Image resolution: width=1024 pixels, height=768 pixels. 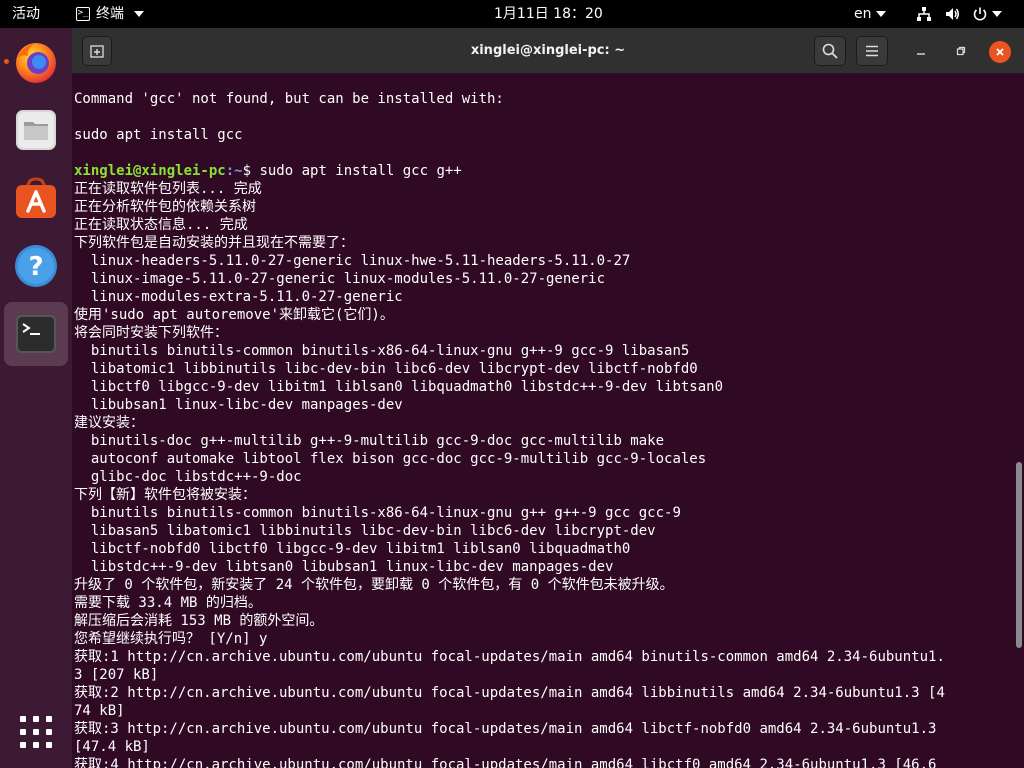 What do you see at coordinates (116, 675) in the screenshot?
I see `terminal-line: 3 [207 kB]` at bounding box center [116, 675].